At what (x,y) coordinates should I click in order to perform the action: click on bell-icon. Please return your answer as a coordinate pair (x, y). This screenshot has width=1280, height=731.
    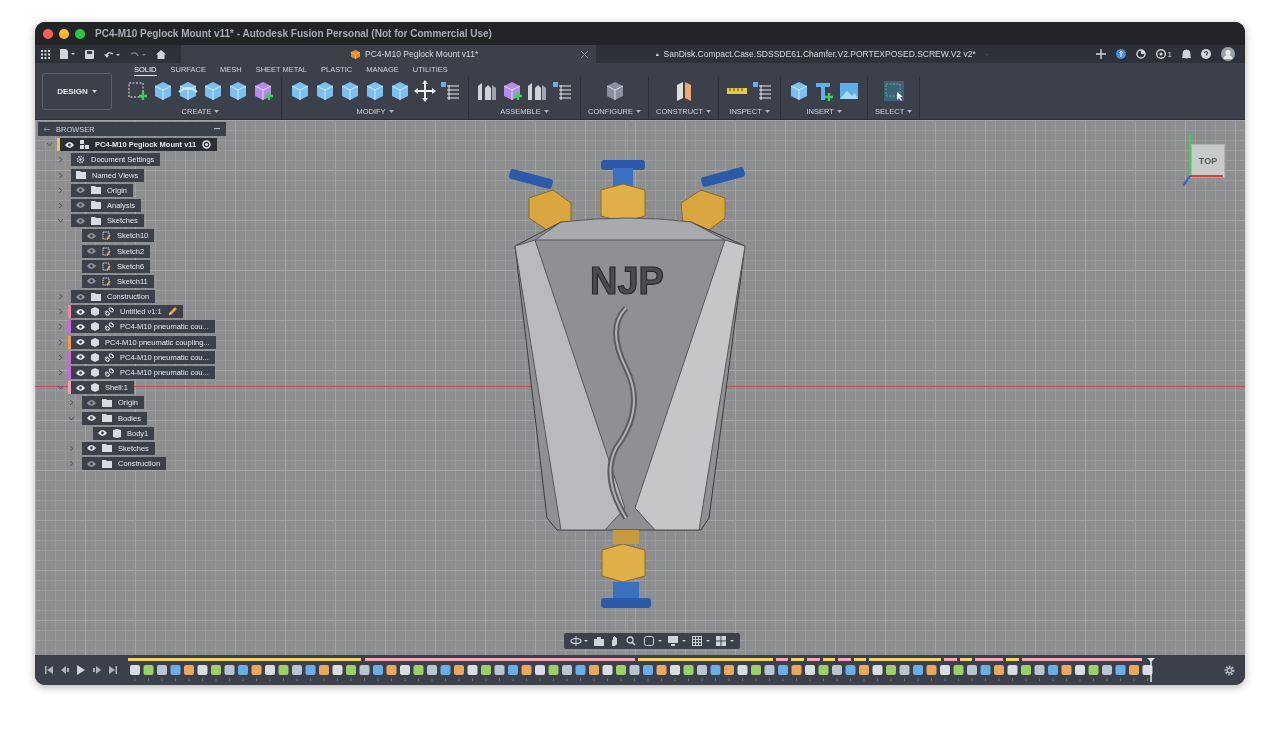
    Looking at the image, I should click on (1186, 54).